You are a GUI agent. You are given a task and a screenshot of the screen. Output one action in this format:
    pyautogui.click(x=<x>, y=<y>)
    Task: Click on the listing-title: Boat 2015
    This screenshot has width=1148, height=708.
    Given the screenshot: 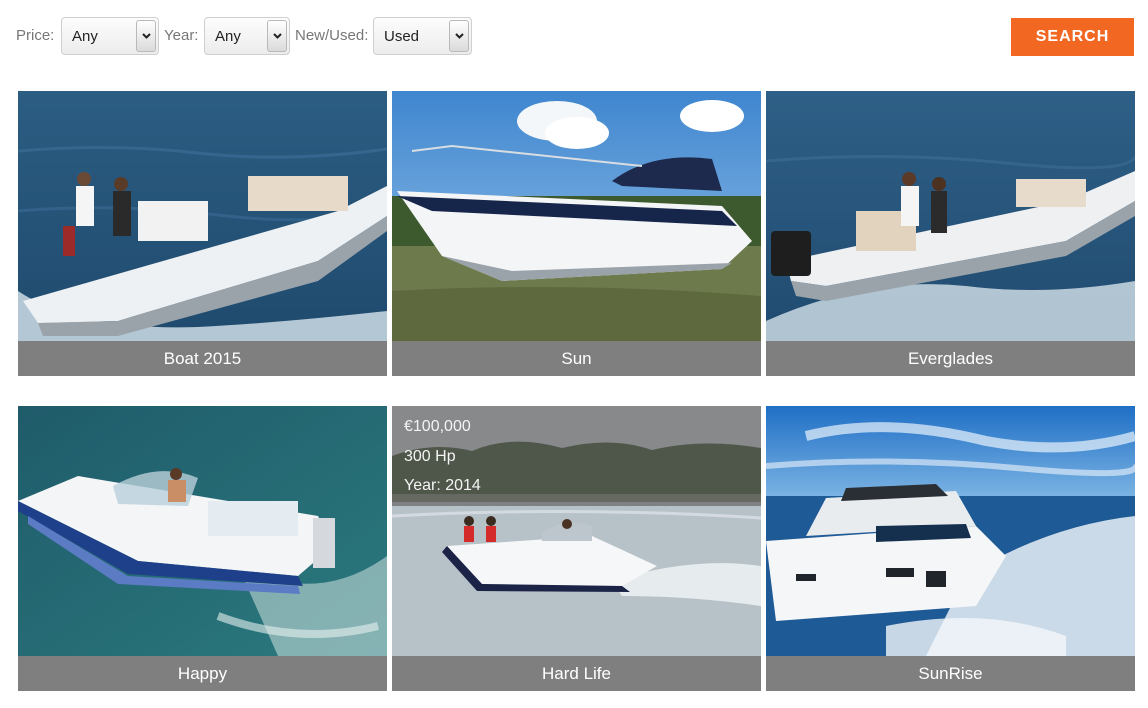 What is the action you would take?
    pyautogui.click(x=202, y=358)
    